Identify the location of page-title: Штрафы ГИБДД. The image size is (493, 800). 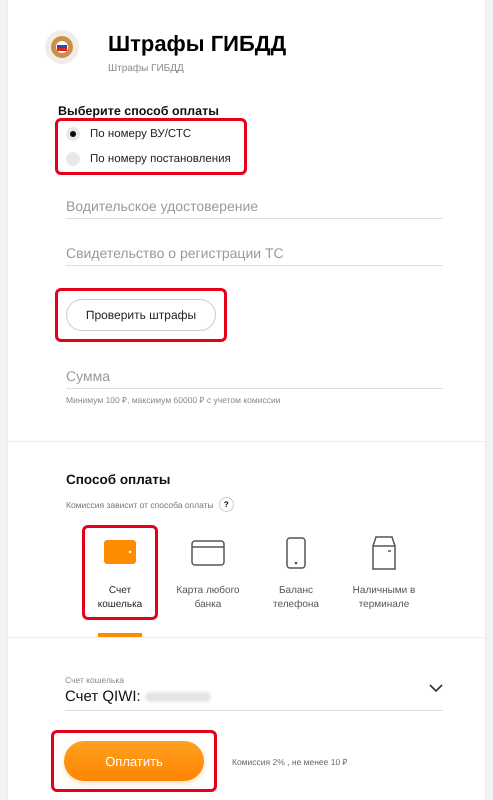
(197, 44).